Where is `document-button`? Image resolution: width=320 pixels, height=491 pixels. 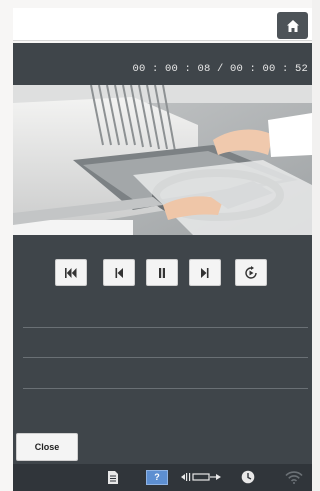 document-button is located at coordinates (113, 477).